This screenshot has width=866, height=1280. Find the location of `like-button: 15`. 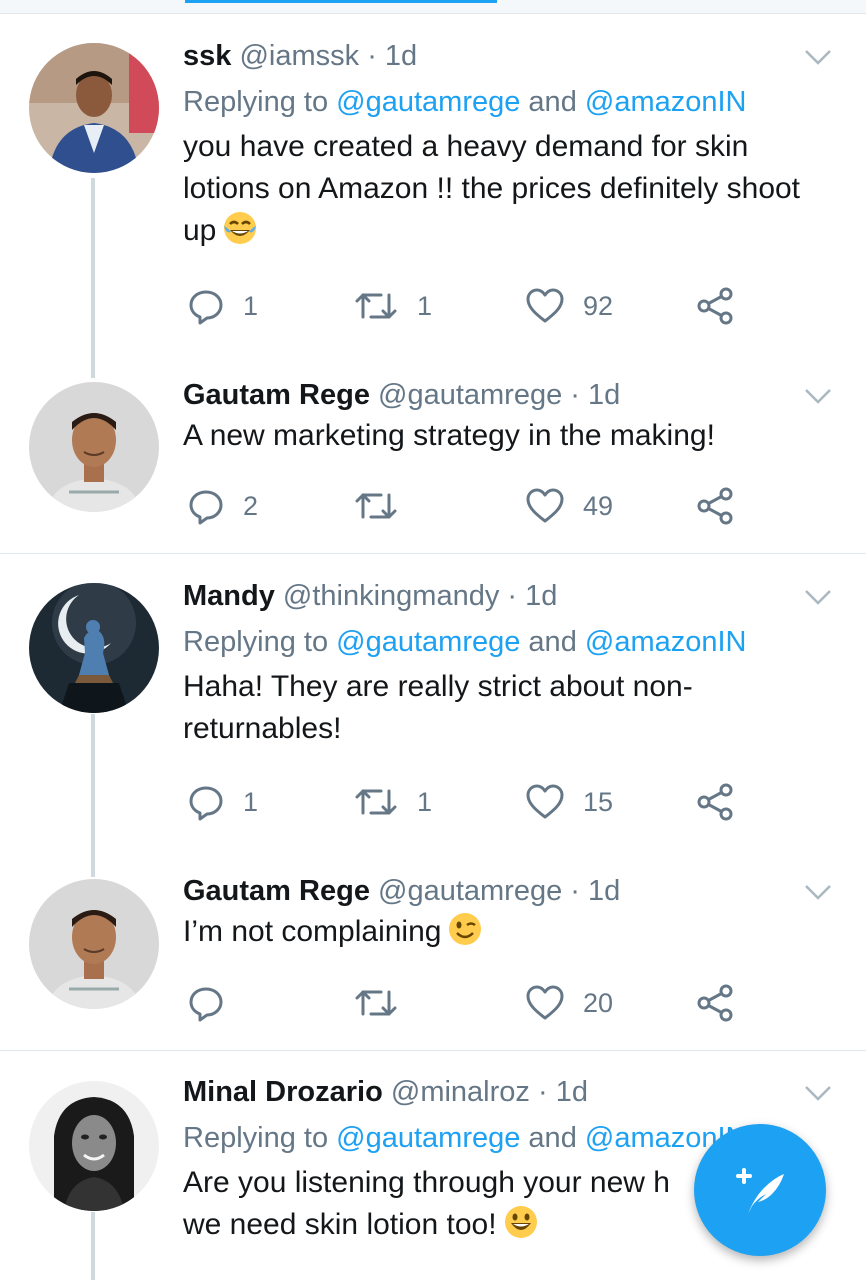

like-button: 15 is located at coordinates (569, 802).